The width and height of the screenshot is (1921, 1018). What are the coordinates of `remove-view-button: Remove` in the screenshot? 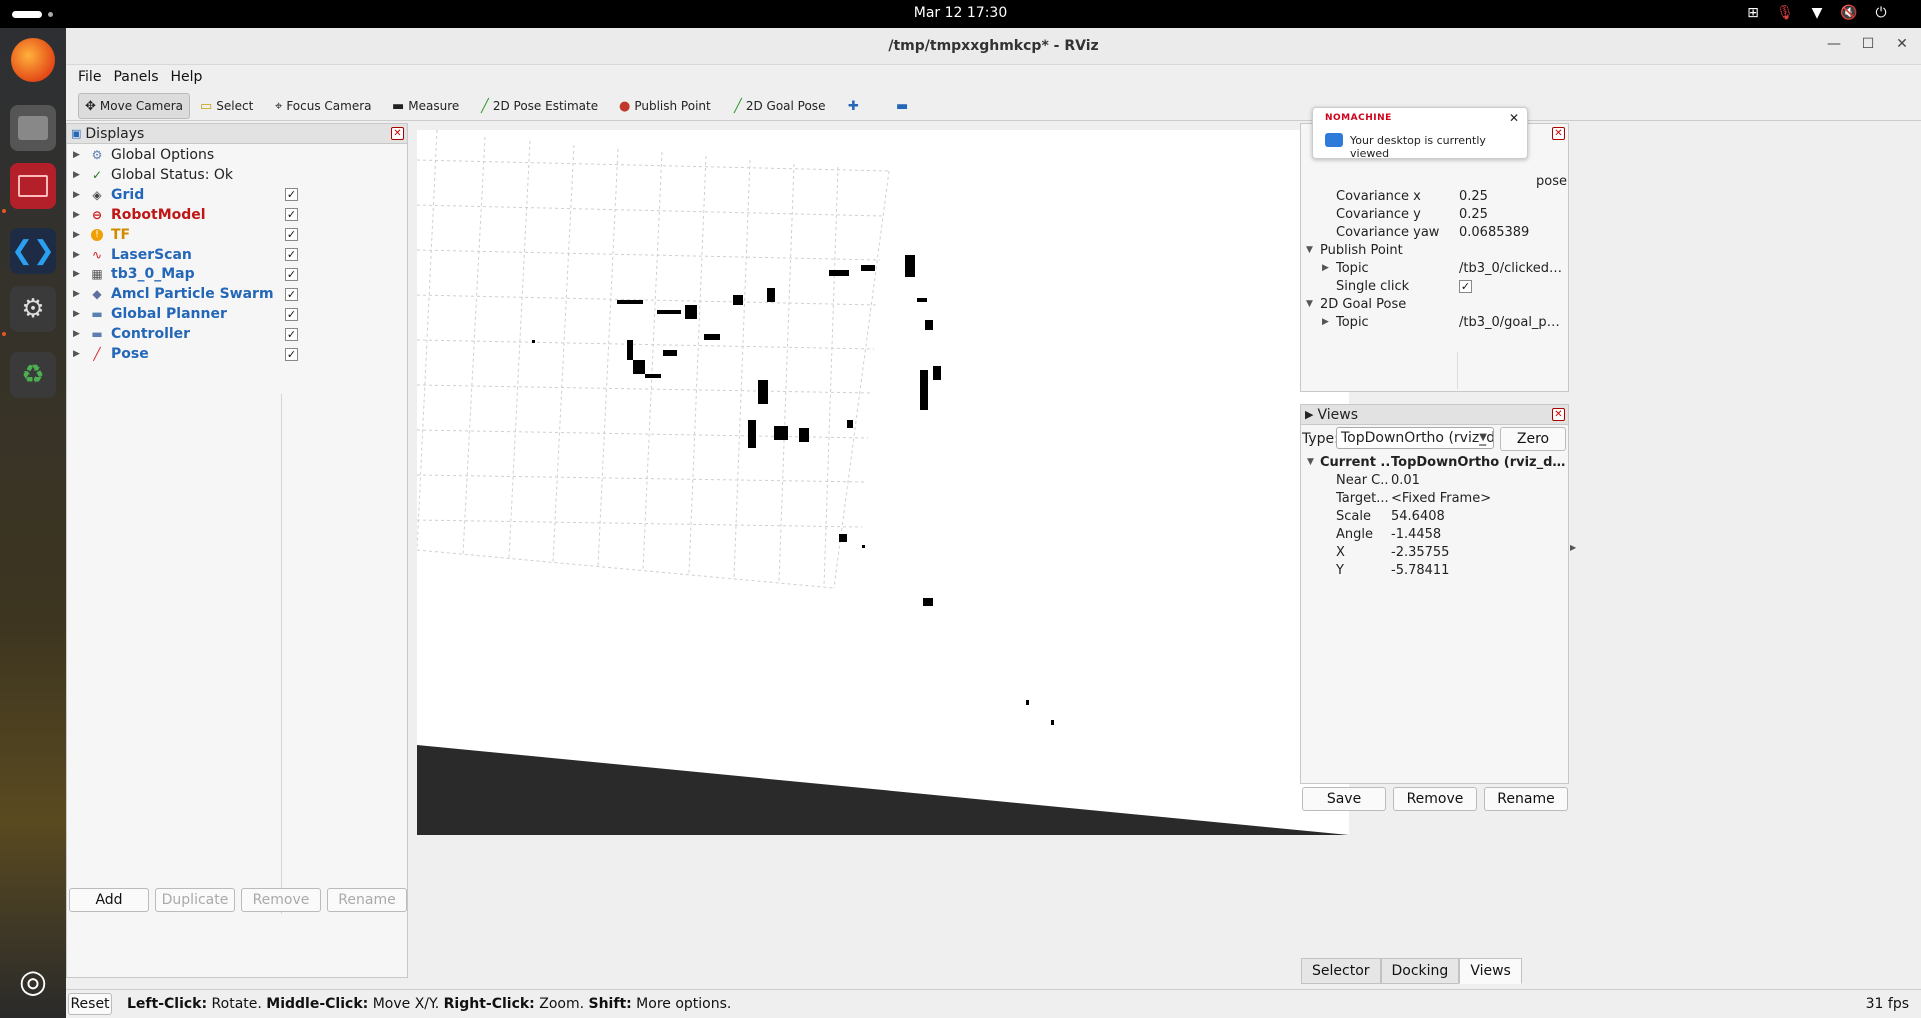 It's located at (1435, 799).